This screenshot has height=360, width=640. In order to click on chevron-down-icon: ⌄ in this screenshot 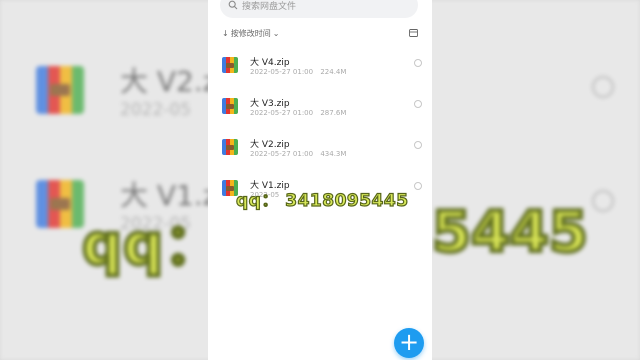, I will do `click(276, 33)`.